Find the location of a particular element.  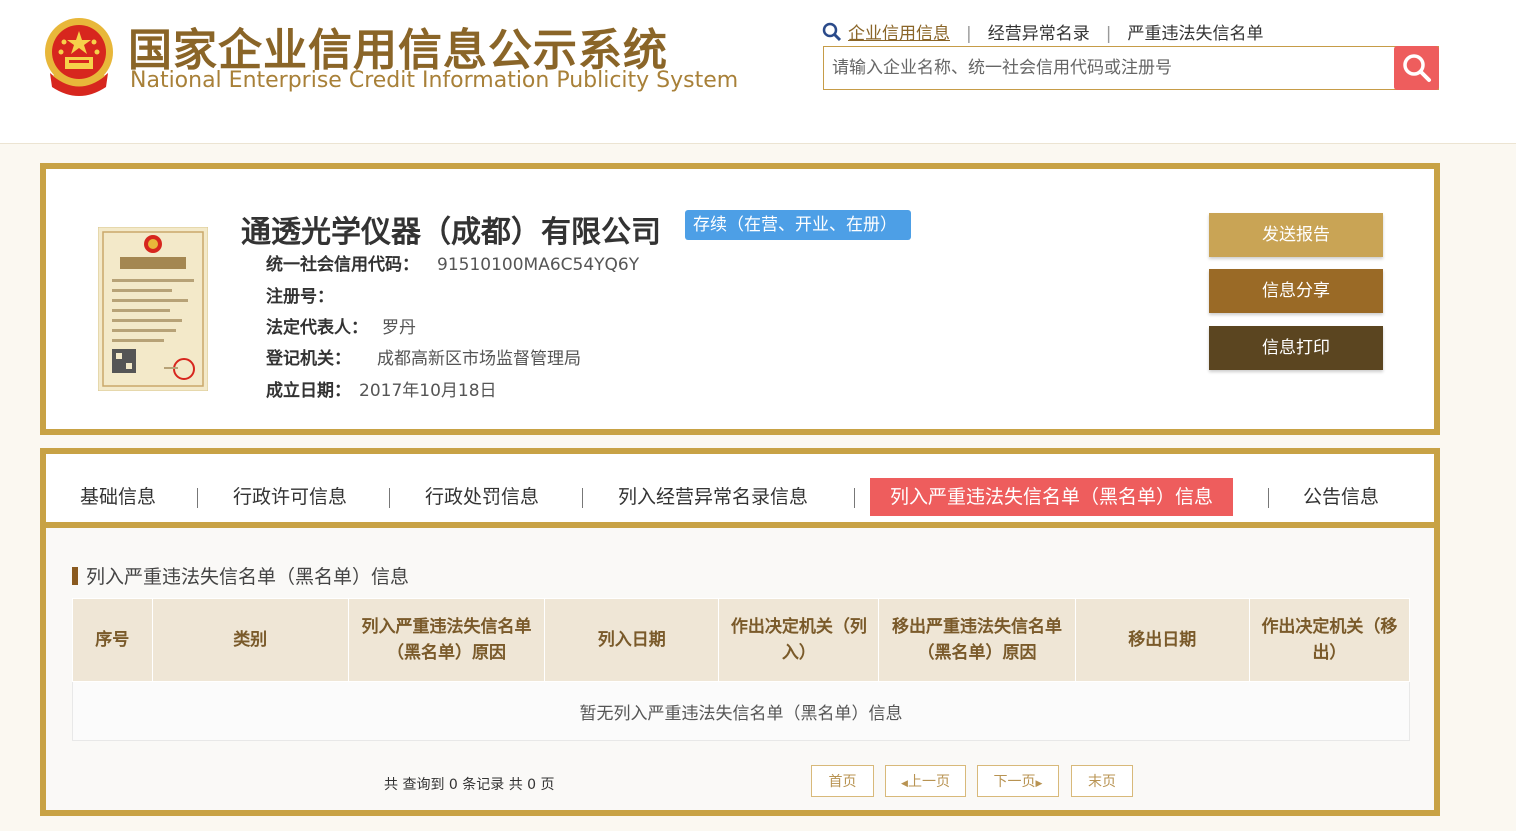

info-label: 注册号： is located at coordinates (300, 297).